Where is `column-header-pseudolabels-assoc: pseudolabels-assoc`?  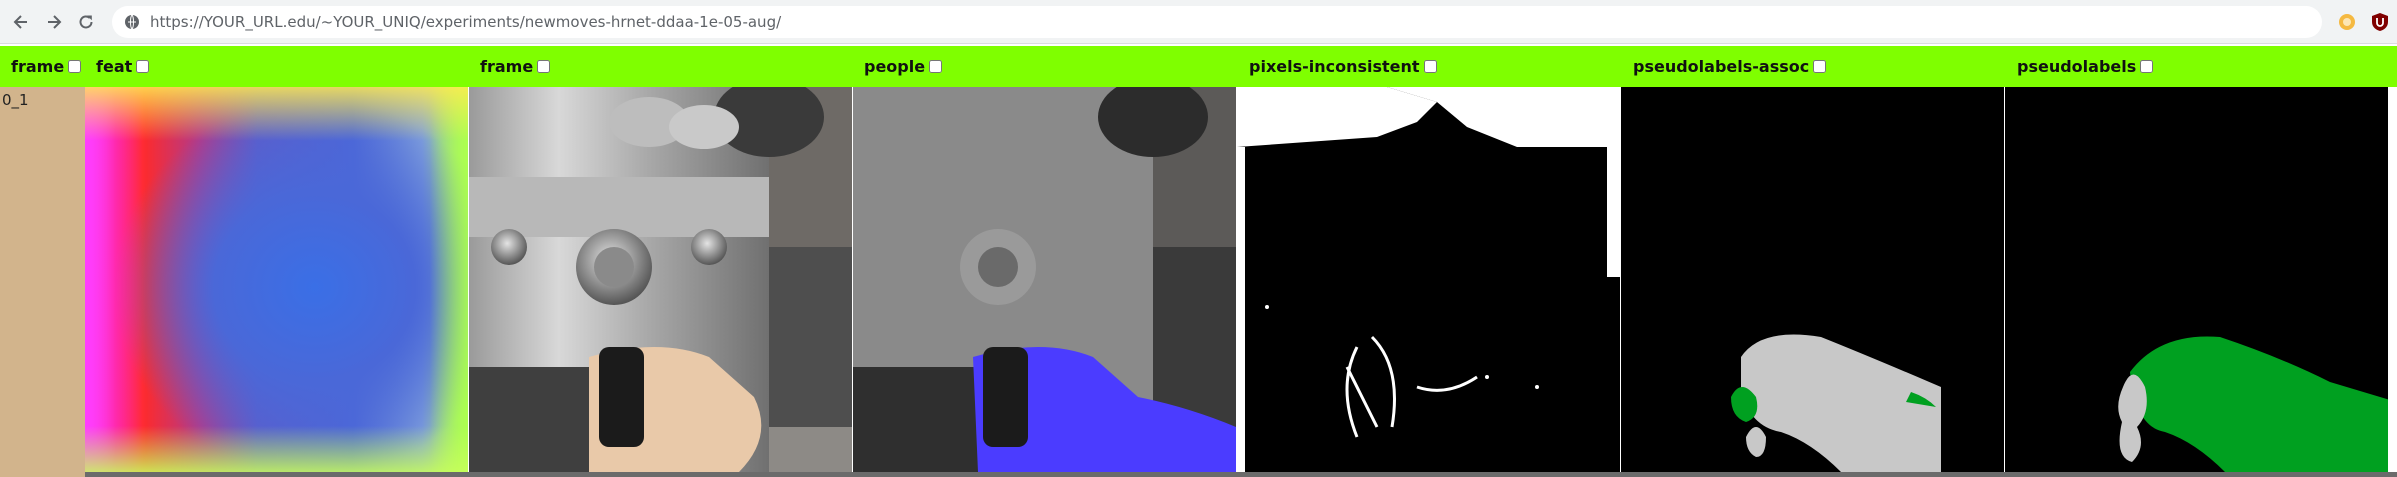 column-header-pseudolabels-assoc: pseudolabels-assoc is located at coordinates (1730, 66).